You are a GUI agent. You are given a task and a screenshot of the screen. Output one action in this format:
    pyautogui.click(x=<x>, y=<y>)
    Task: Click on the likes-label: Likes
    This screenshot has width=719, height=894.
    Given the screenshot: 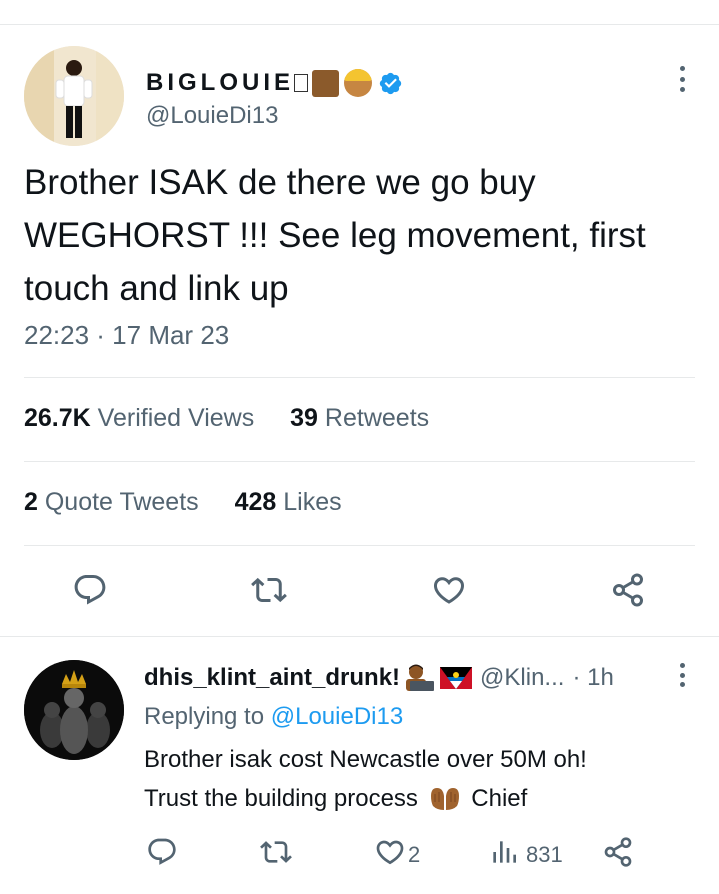 What is the action you would take?
    pyautogui.click(x=312, y=502)
    